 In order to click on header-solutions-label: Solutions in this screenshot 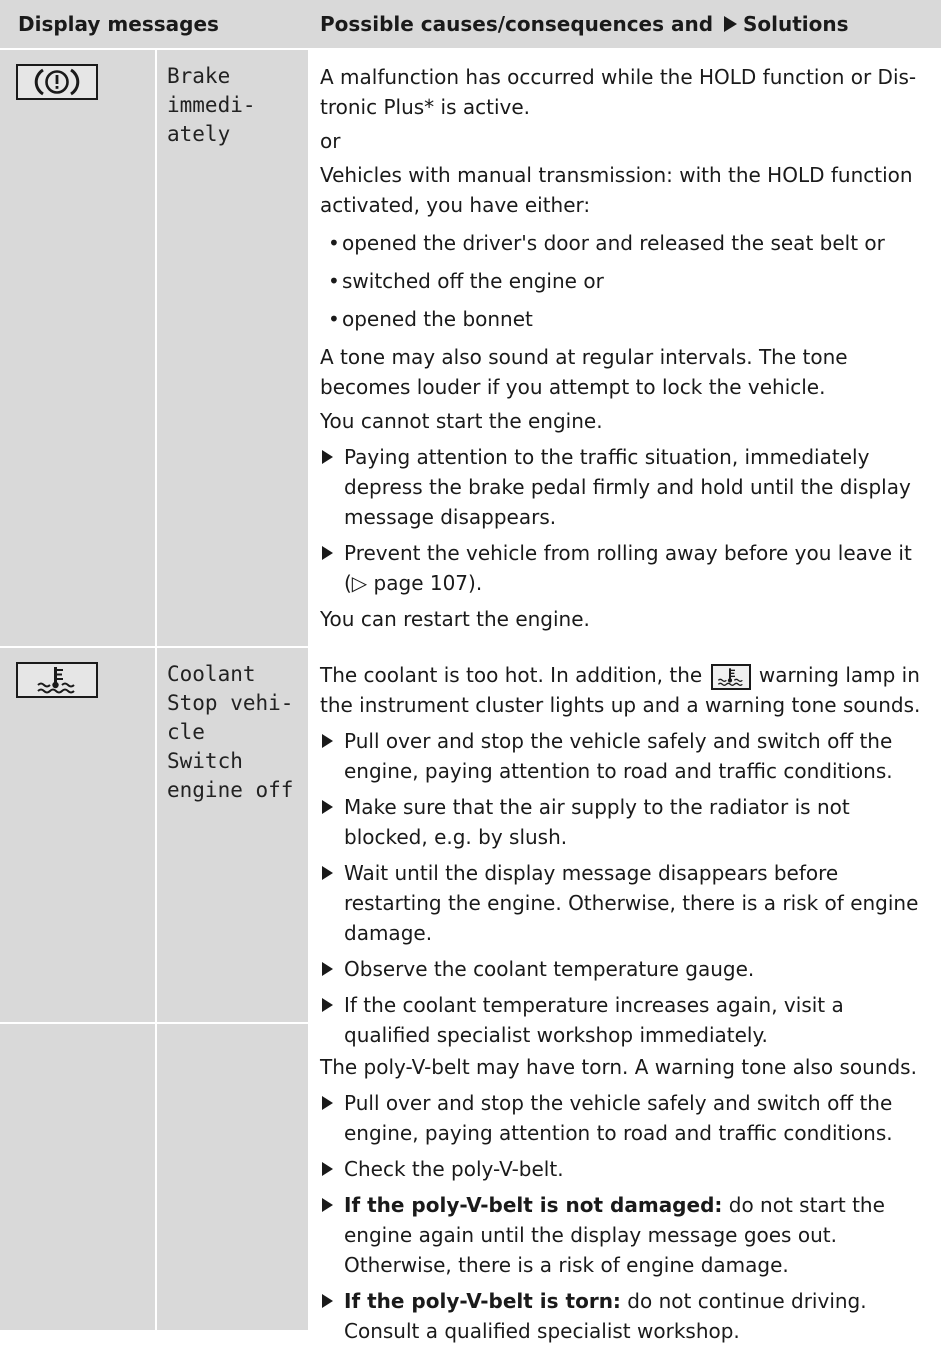, I will do `click(796, 24)`.